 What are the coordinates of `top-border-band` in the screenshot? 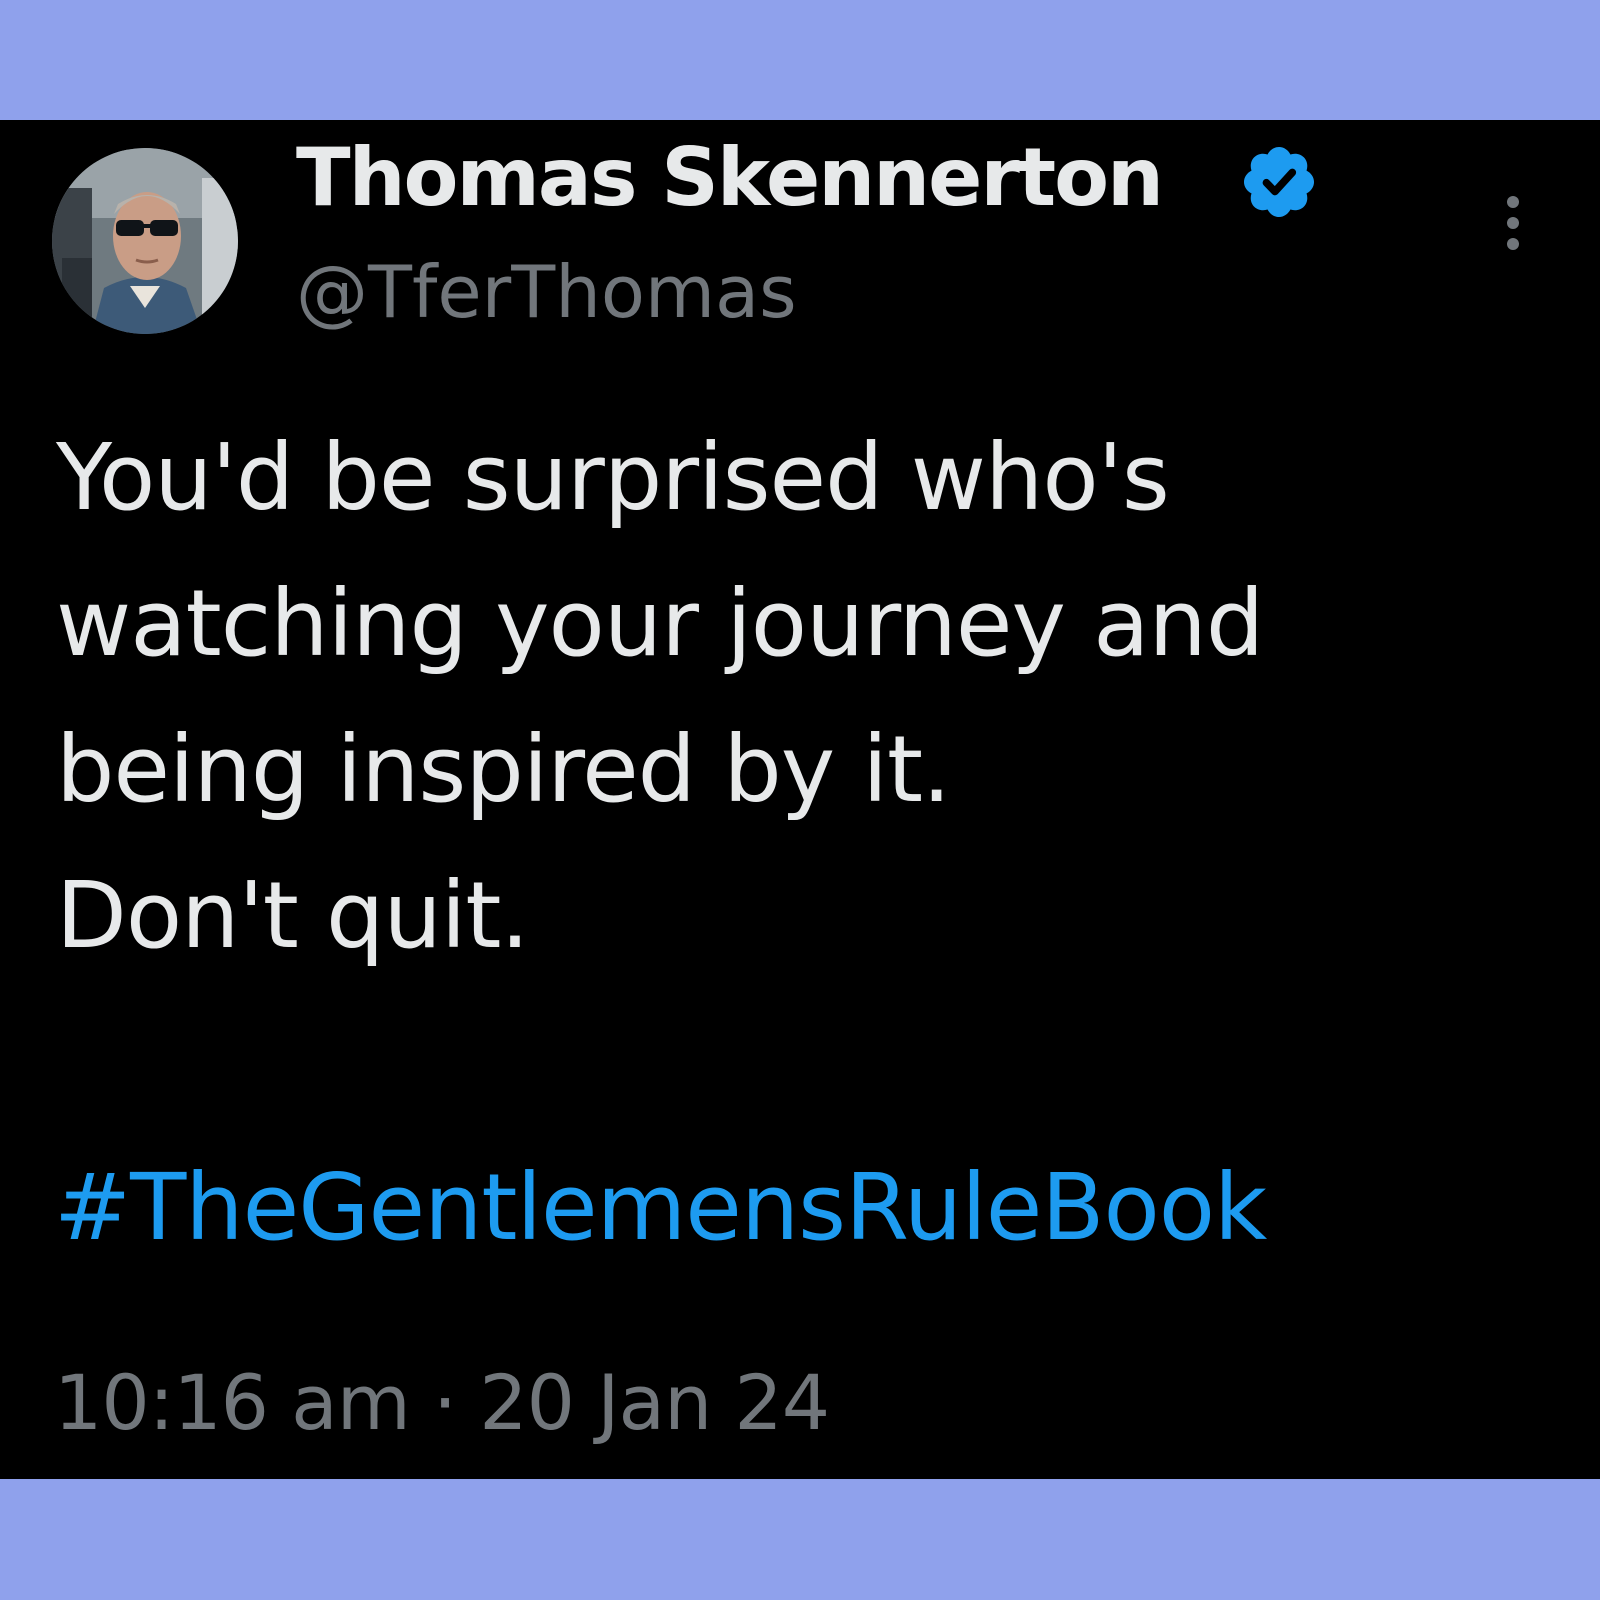 It's located at (800, 60).